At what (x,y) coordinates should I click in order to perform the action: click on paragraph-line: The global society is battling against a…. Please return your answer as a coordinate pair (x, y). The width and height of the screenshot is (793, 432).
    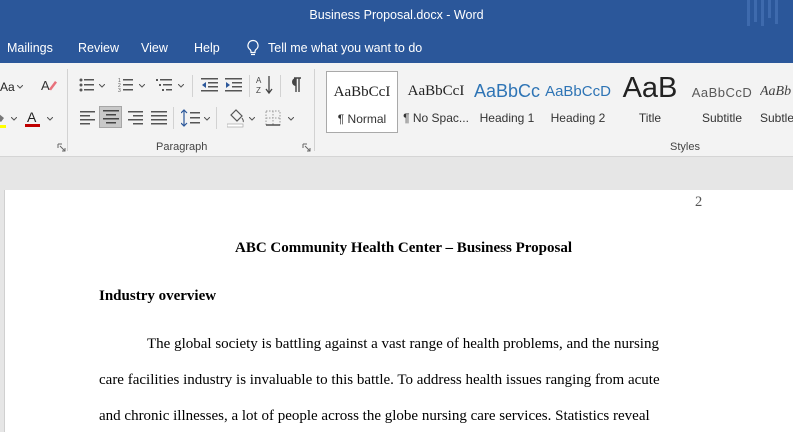
    Looking at the image, I should click on (403, 344).